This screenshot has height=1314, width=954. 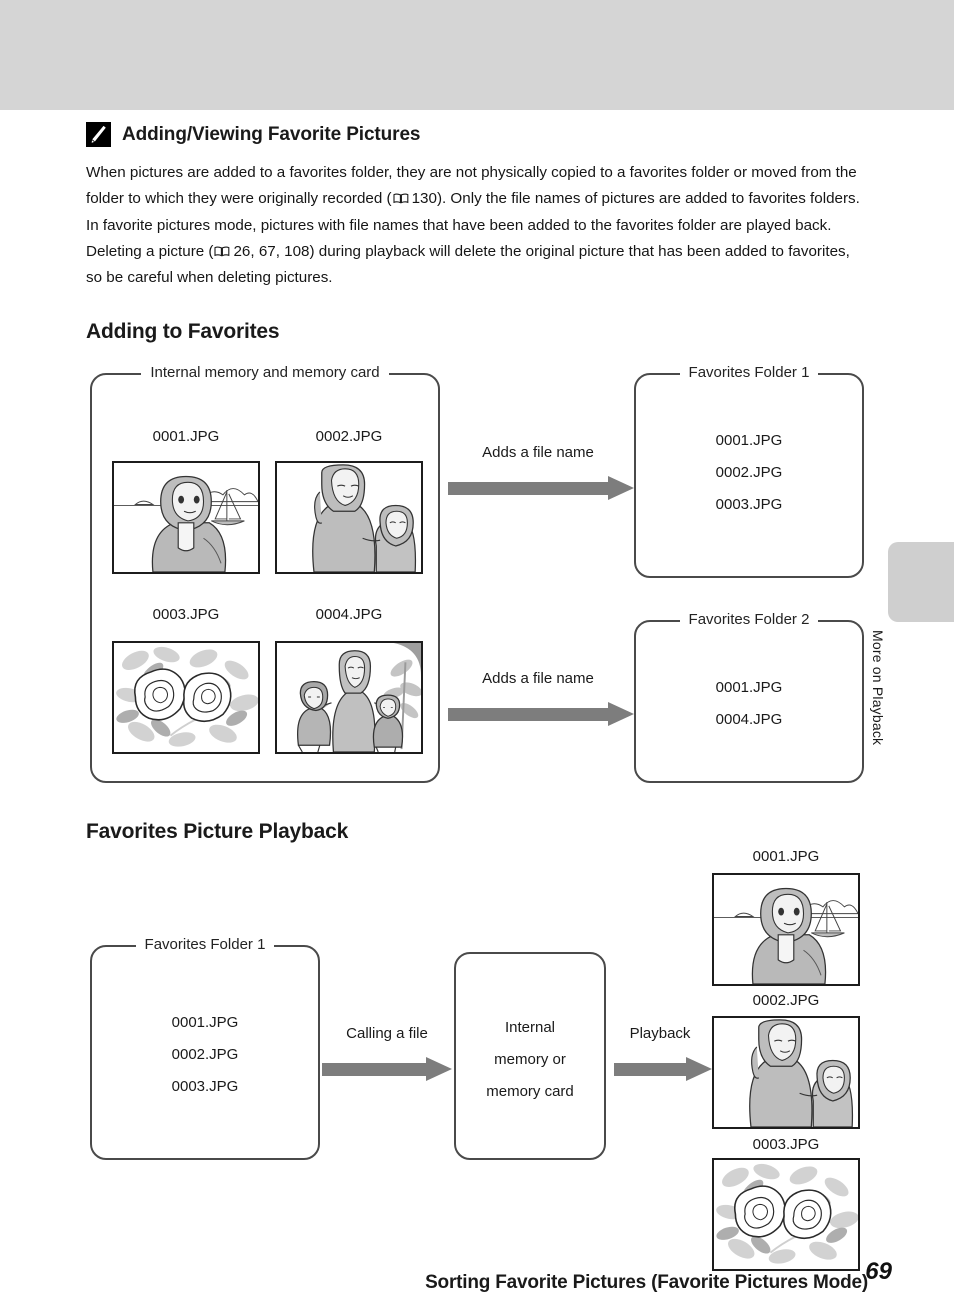 I want to click on group-box-favorites-folder-2: Favorites Folder 2 0001.JPG 0004.JPG, so click(x=749, y=697).